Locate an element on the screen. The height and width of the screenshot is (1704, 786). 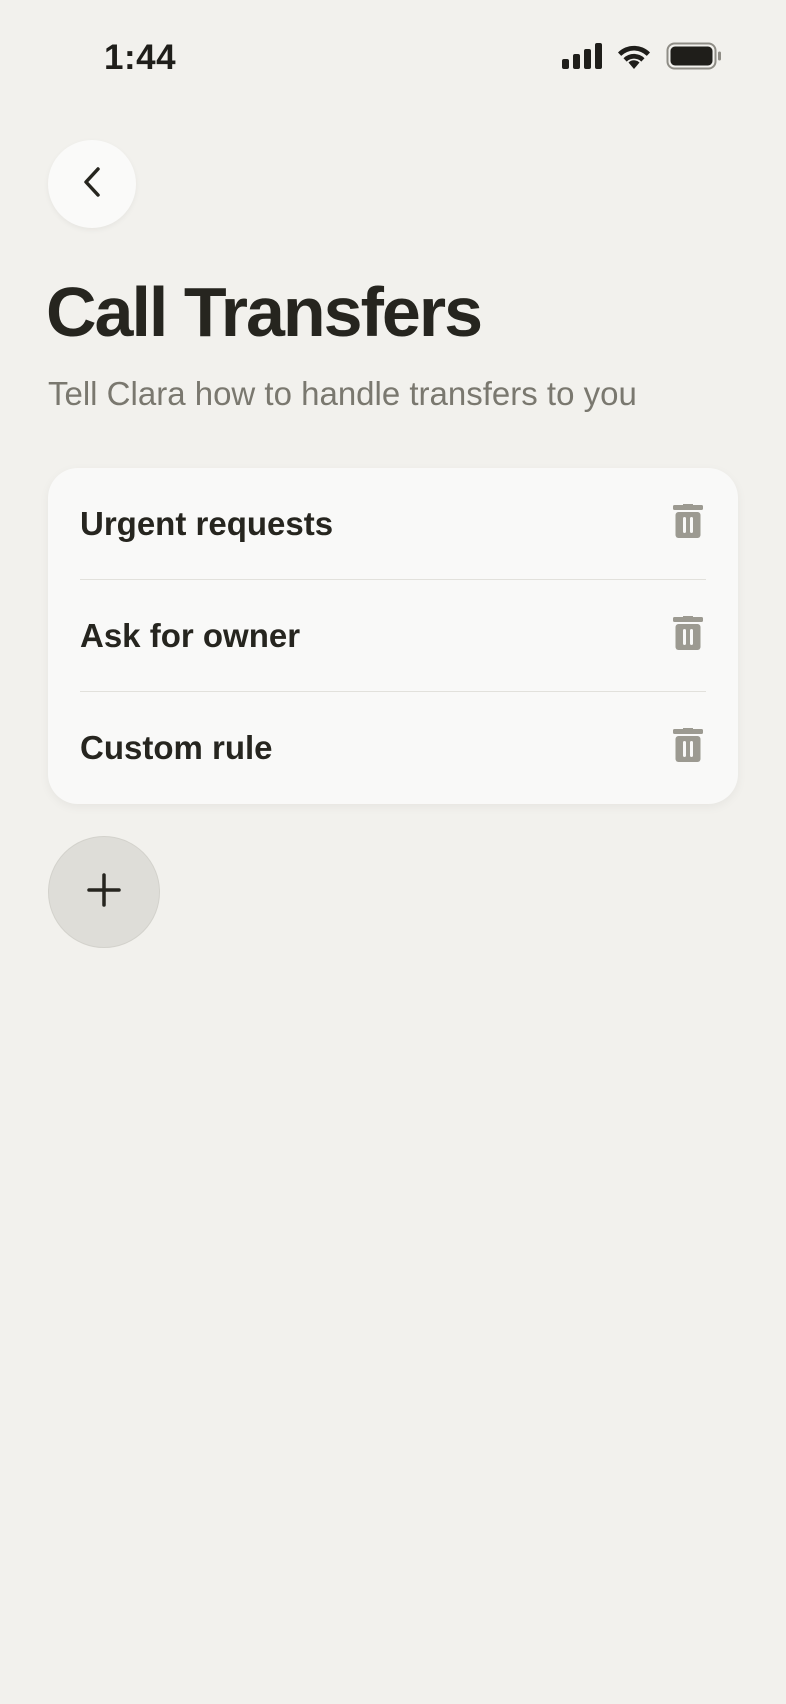
status-bar: 1:44 is located at coordinates (393, 59).